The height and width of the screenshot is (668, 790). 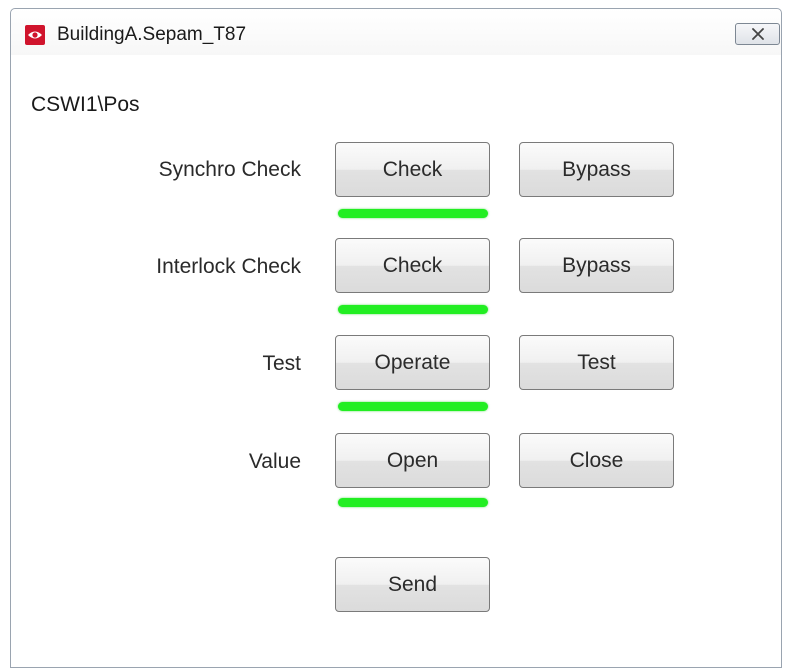 What do you see at coordinates (596, 460) in the screenshot?
I see `close-value-button: Close` at bounding box center [596, 460].